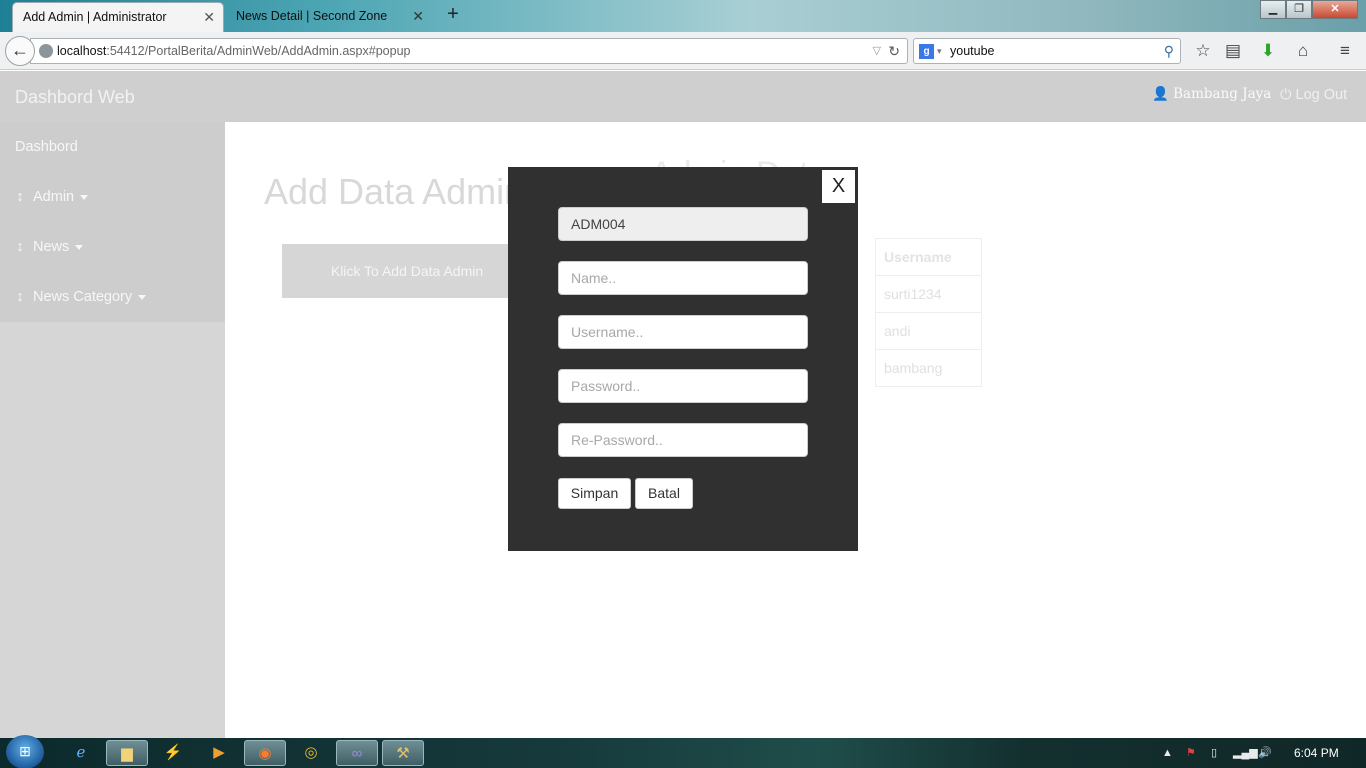 This screenshot has height=768, width=1366. Describe the element at coordinates (82, 51) in the screenshot. I see `url-host: localhost` at that location.